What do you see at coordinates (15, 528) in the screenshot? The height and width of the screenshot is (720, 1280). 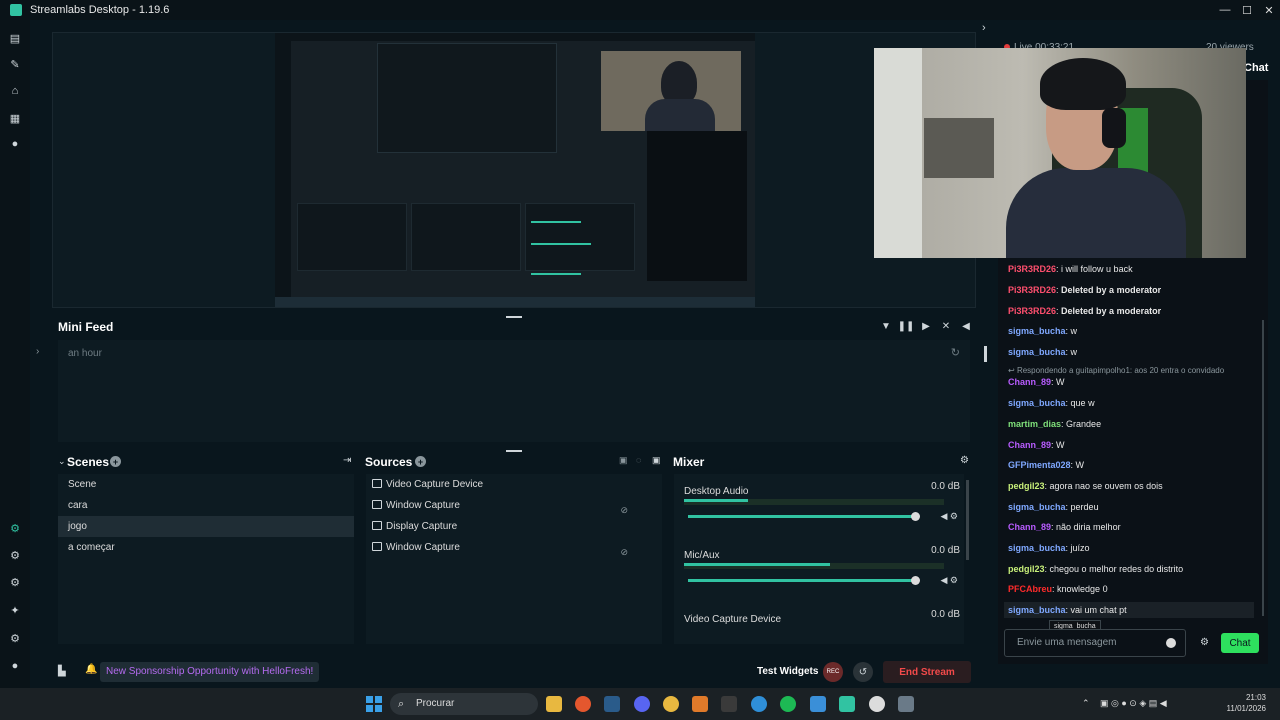 I see `dashboard-icon: ⚙` at bounding box center [15, 528].